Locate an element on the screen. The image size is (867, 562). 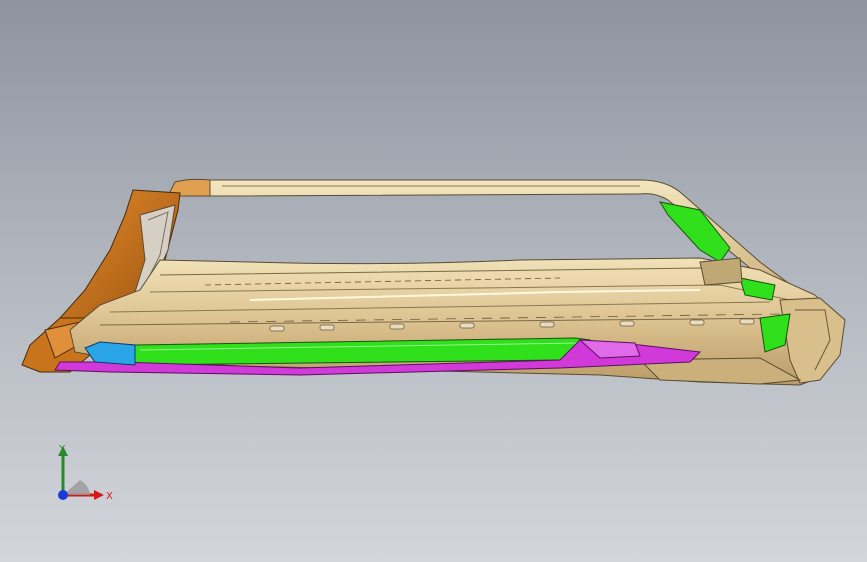
z-axis-dot is located at coordinates (63, 495).